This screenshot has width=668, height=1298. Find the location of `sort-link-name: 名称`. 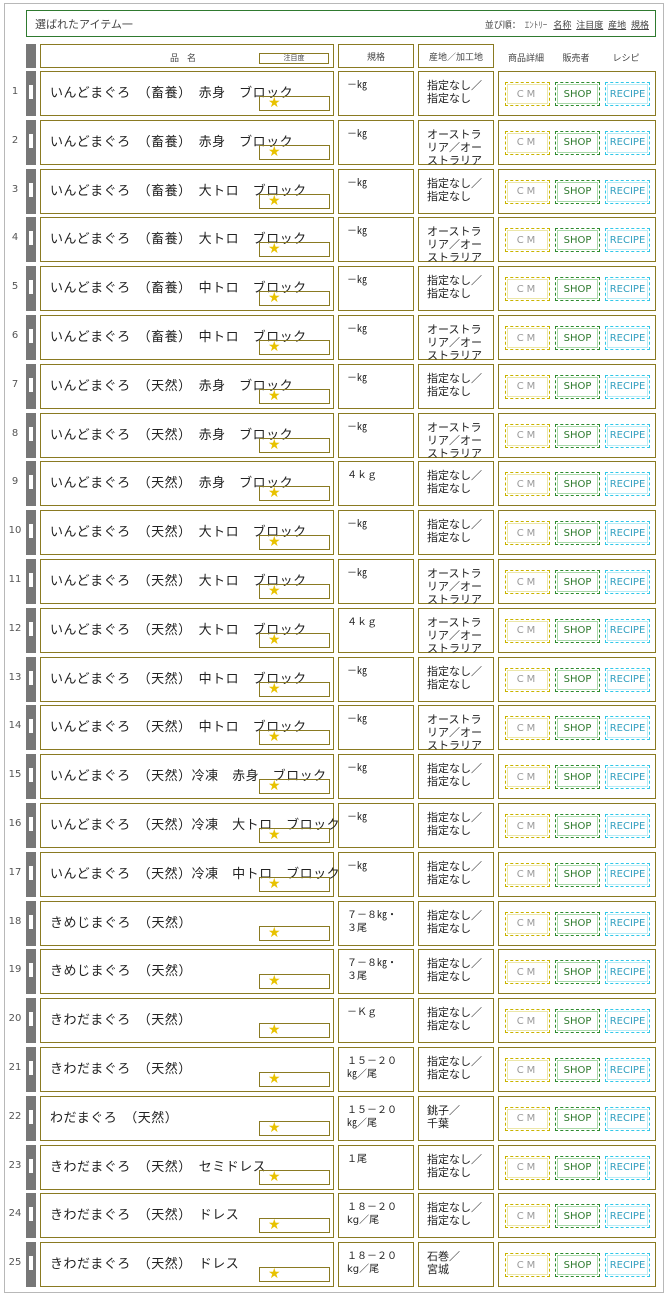

sort-link-name: 名称 is located at coordinates (562, 26).